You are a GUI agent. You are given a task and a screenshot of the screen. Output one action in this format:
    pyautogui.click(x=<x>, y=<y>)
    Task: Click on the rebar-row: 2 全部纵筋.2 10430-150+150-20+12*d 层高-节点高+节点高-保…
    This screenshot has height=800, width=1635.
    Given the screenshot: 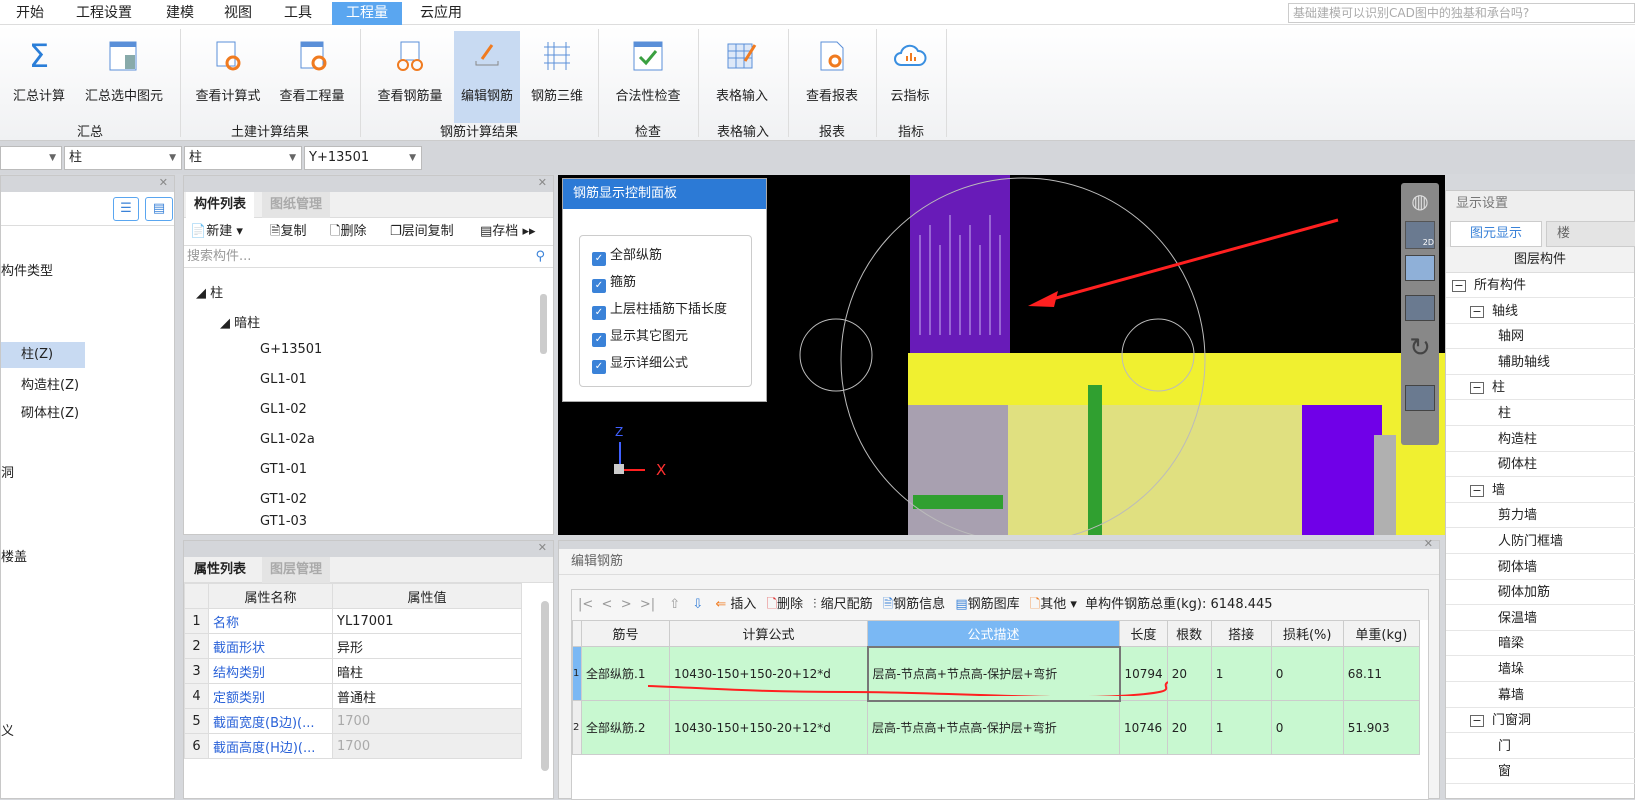 What is the action you would take?
    pyautogui.click(x=996, y=727)
    